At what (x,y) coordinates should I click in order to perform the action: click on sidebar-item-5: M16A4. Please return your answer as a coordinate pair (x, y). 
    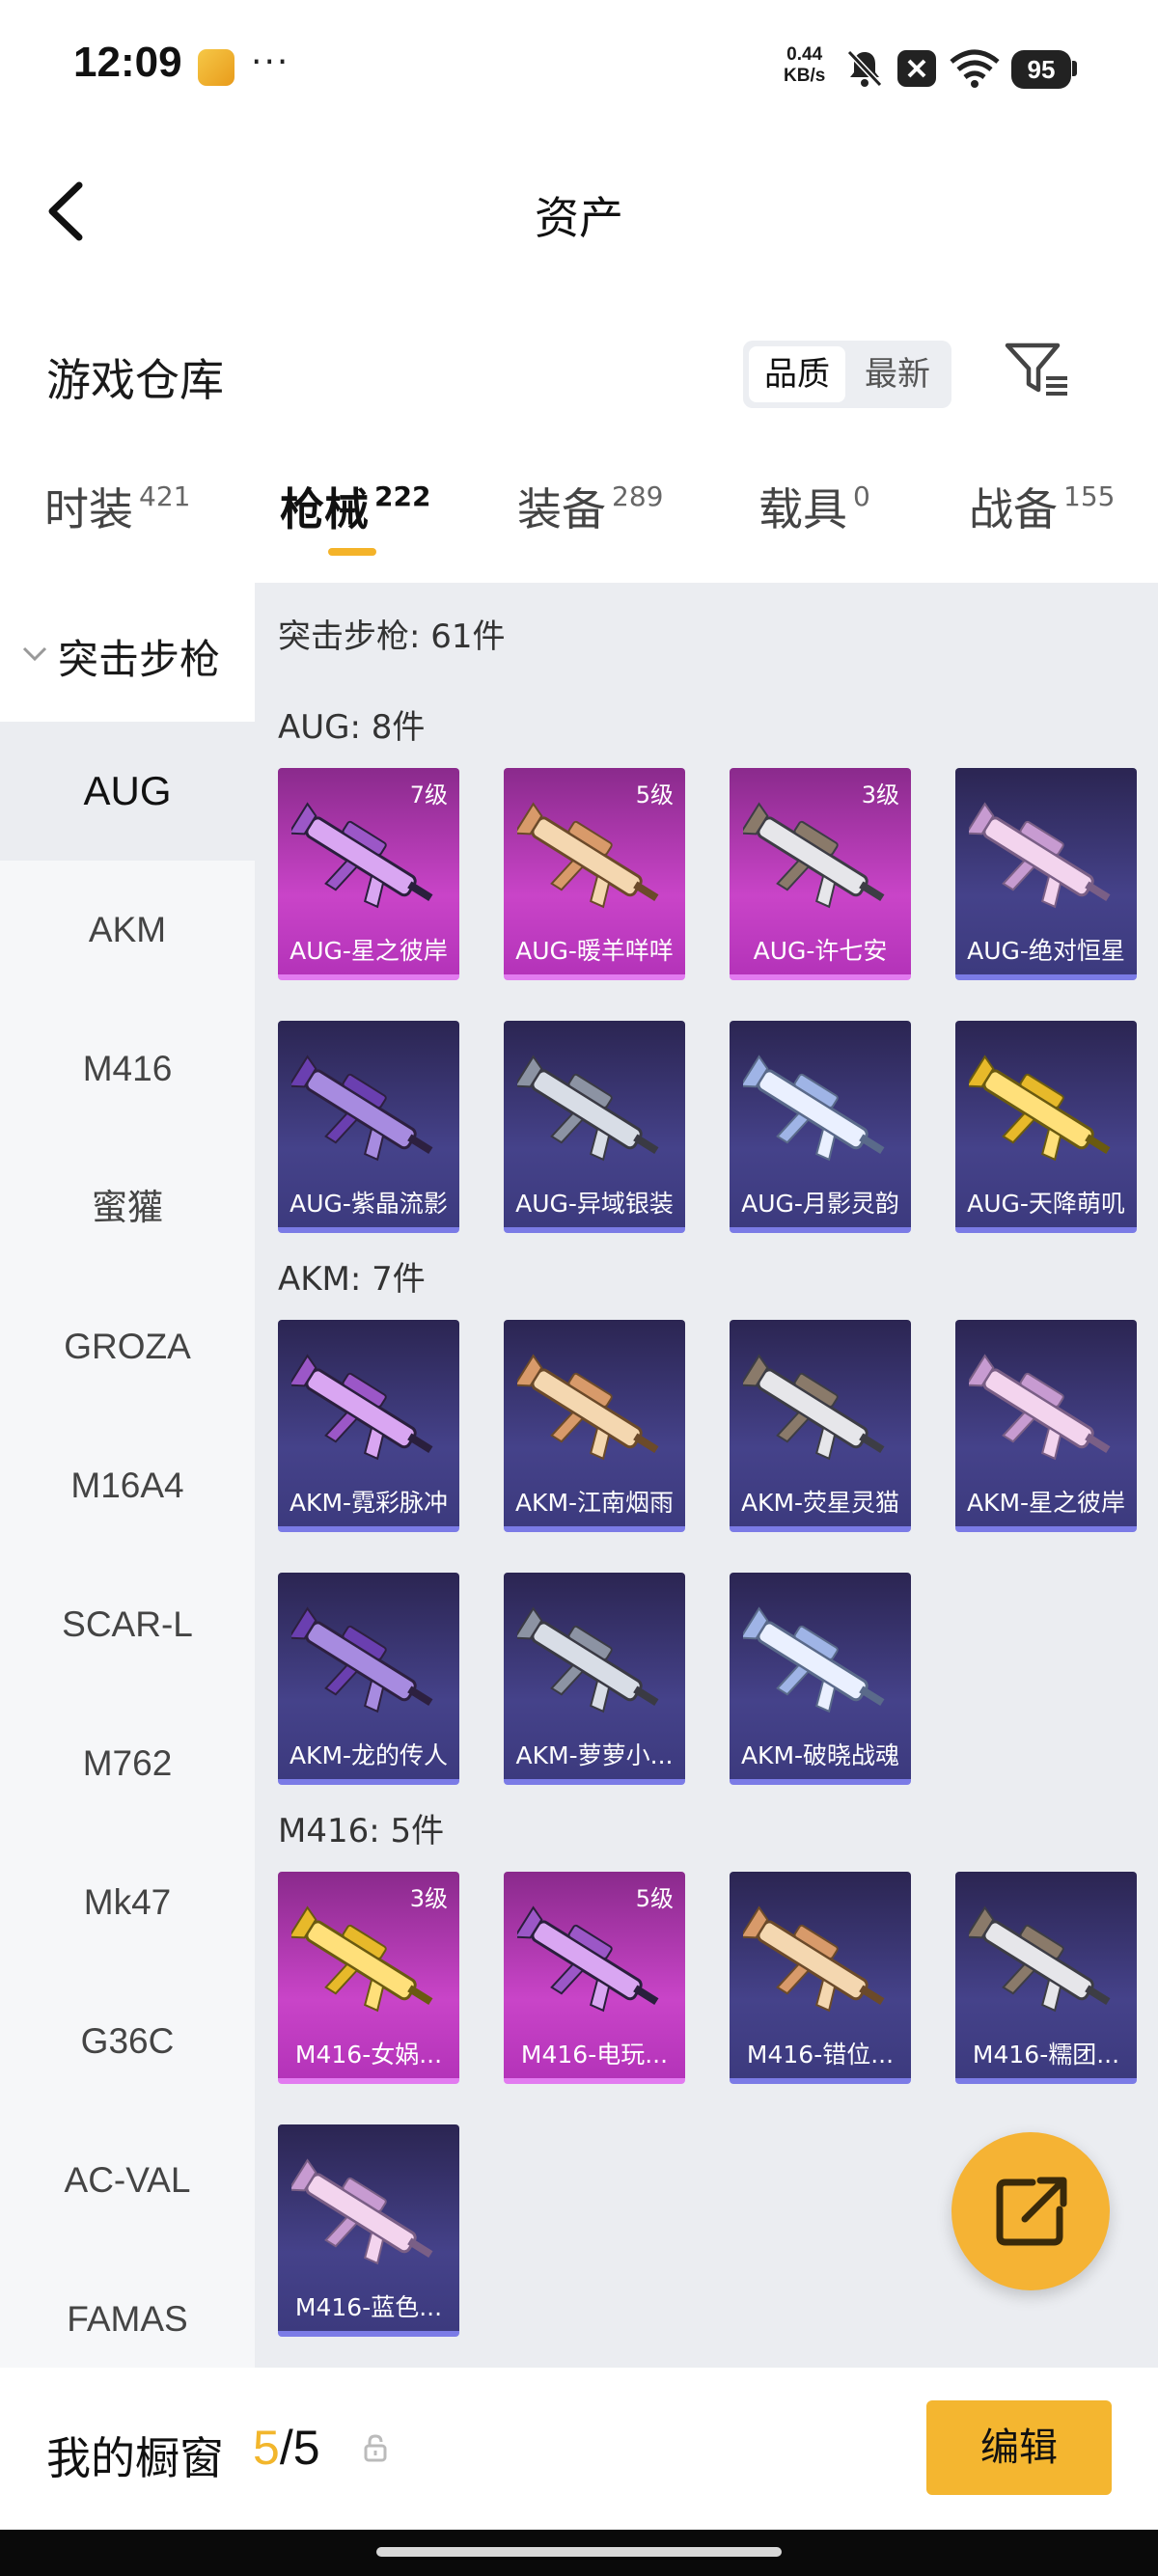
    Looking at the image, I should click on (127, 1485).